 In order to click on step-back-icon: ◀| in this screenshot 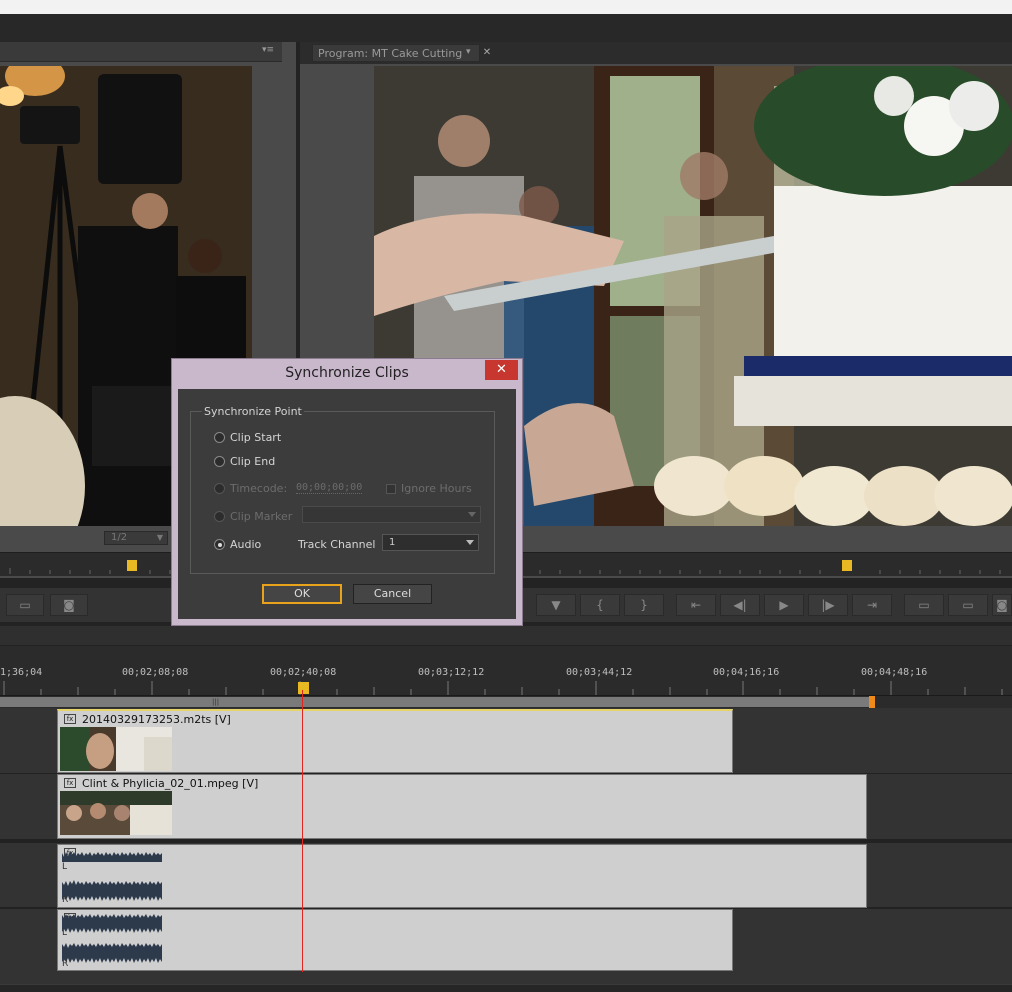, I will do `click(740, 605)`.